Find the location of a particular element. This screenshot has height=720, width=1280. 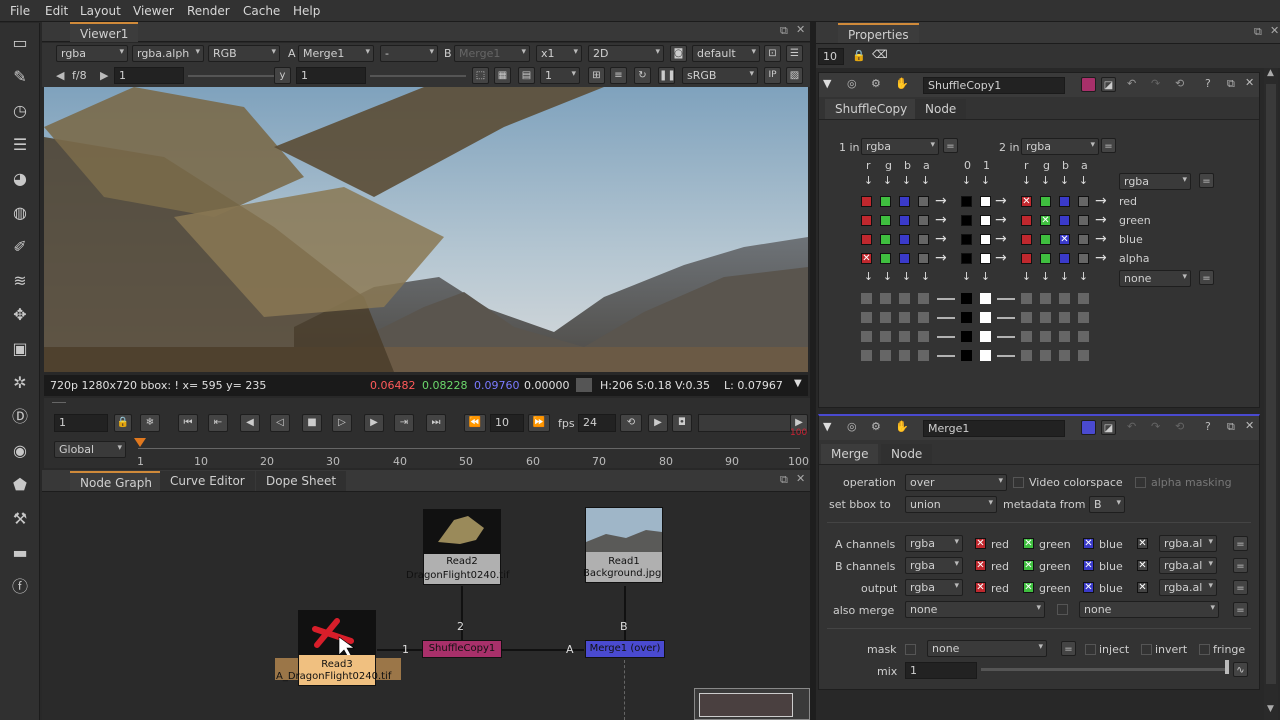

node-name-field: ShuffleCopy1 is located at coordinates (994, 85).